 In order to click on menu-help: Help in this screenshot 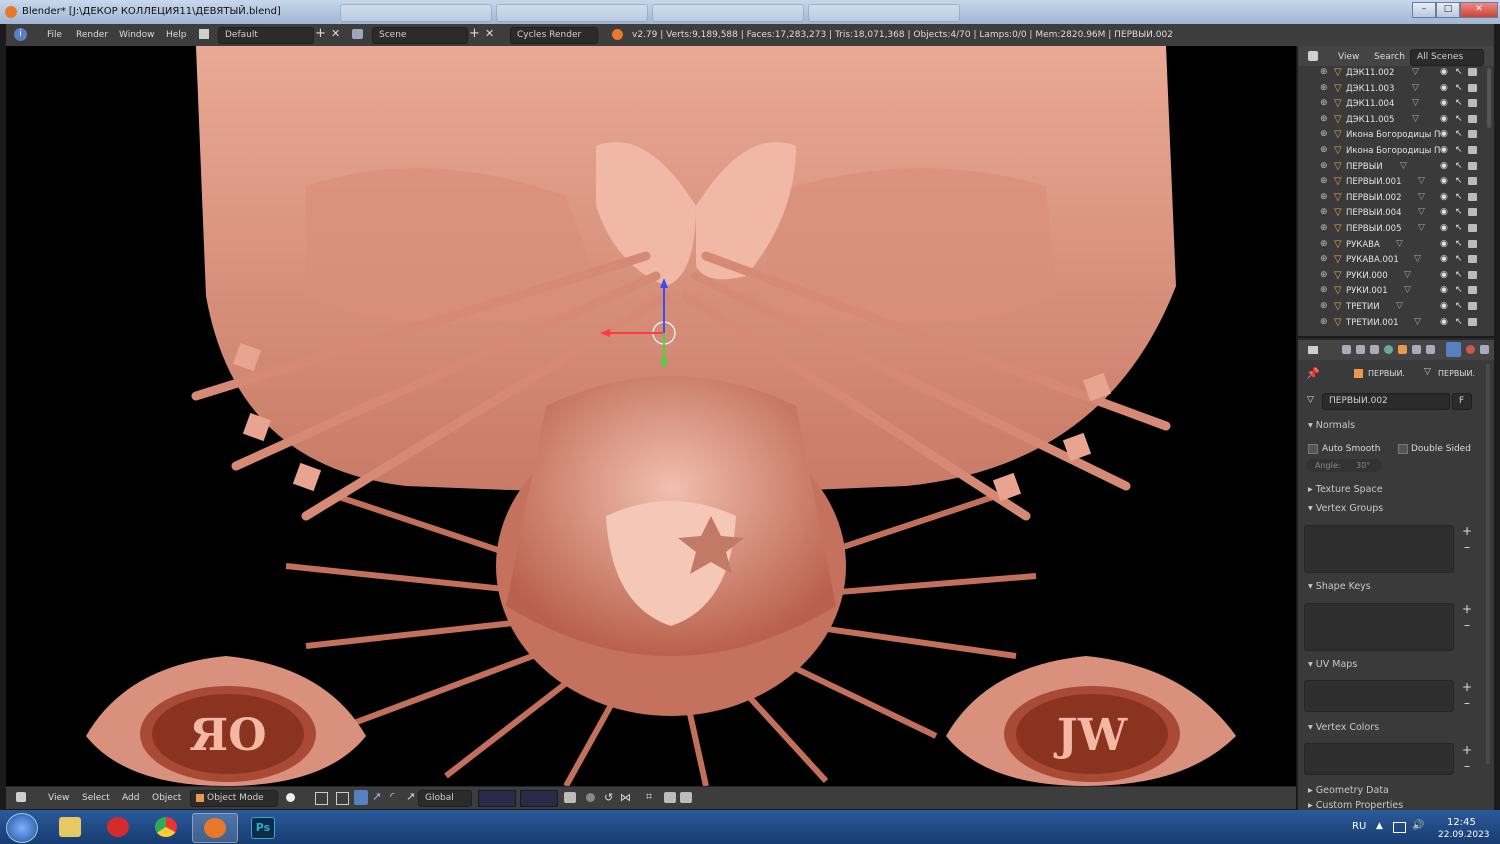, I will do `click(176, 35)`.